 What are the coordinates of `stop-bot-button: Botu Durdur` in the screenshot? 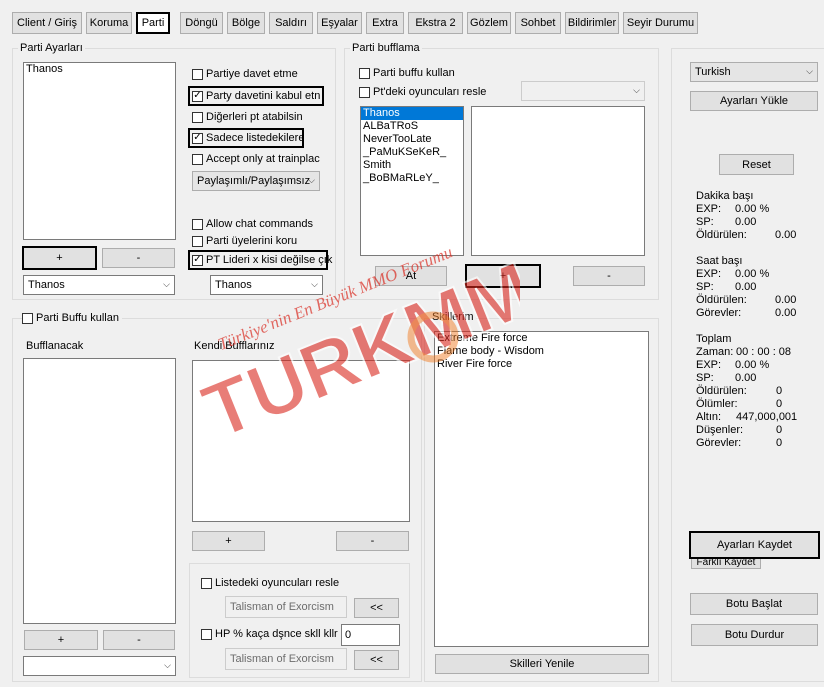 It's located at (754, 635).